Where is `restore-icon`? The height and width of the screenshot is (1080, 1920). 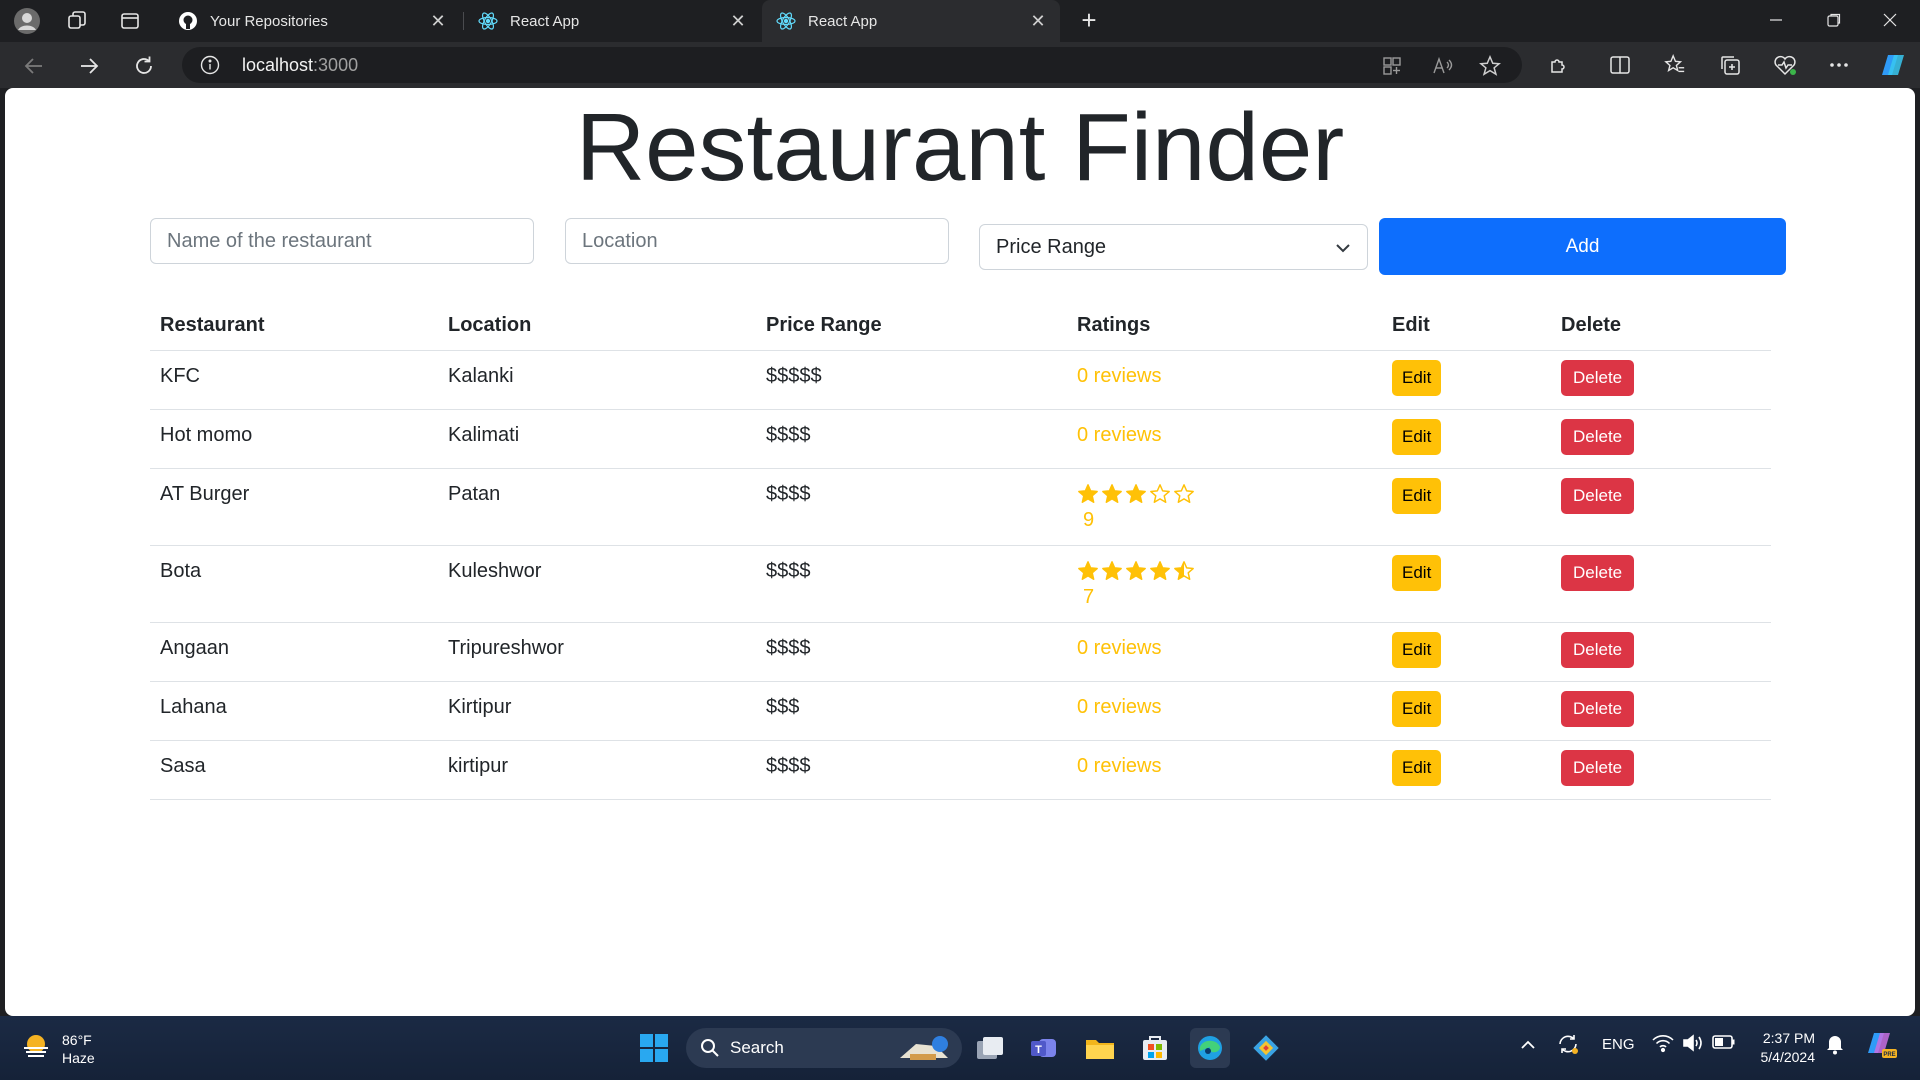 restore-icon is located at coordinates (1834, 20).